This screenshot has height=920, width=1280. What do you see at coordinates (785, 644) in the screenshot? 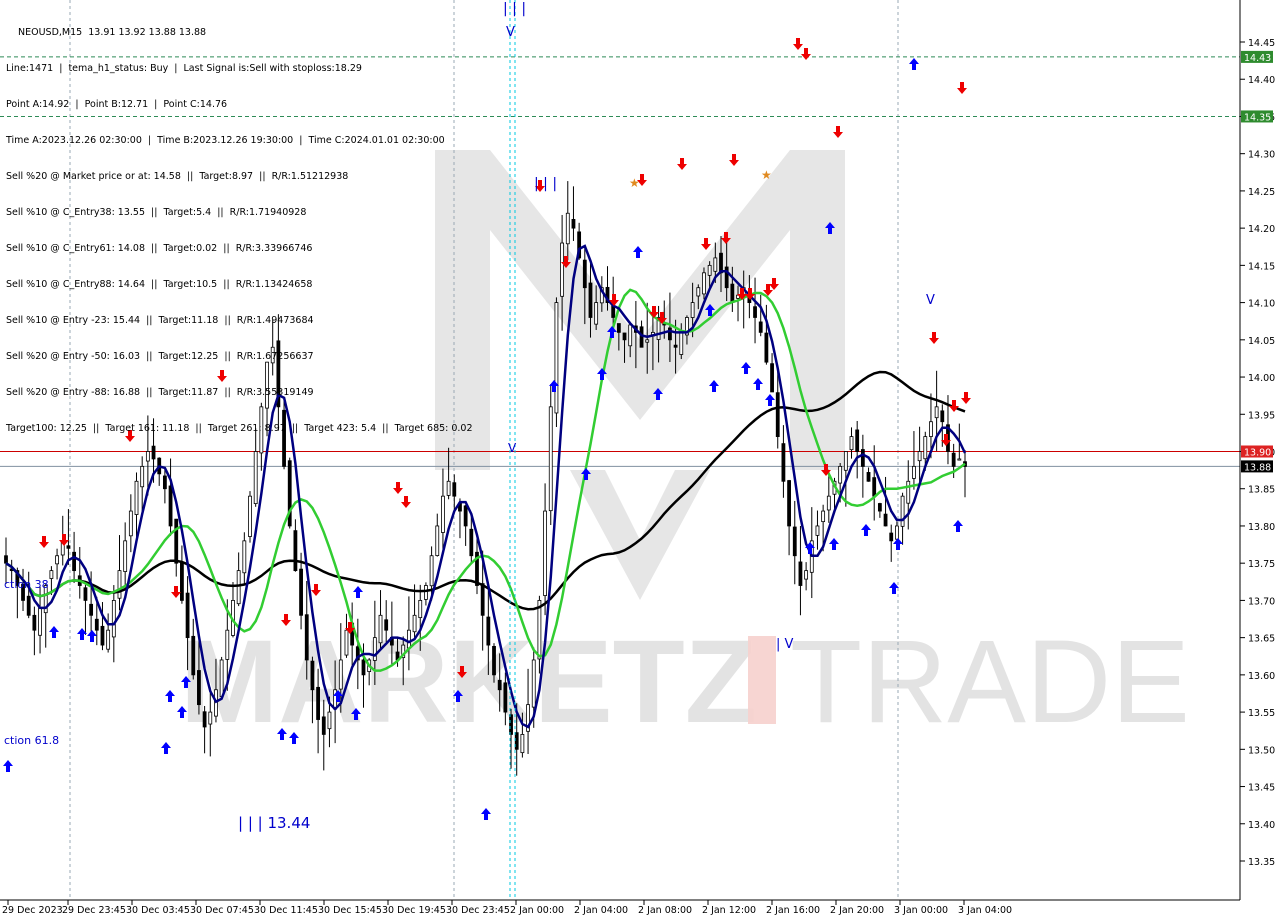
I see `wave-mark-low-v: | V` at bounding box center [785, 644].